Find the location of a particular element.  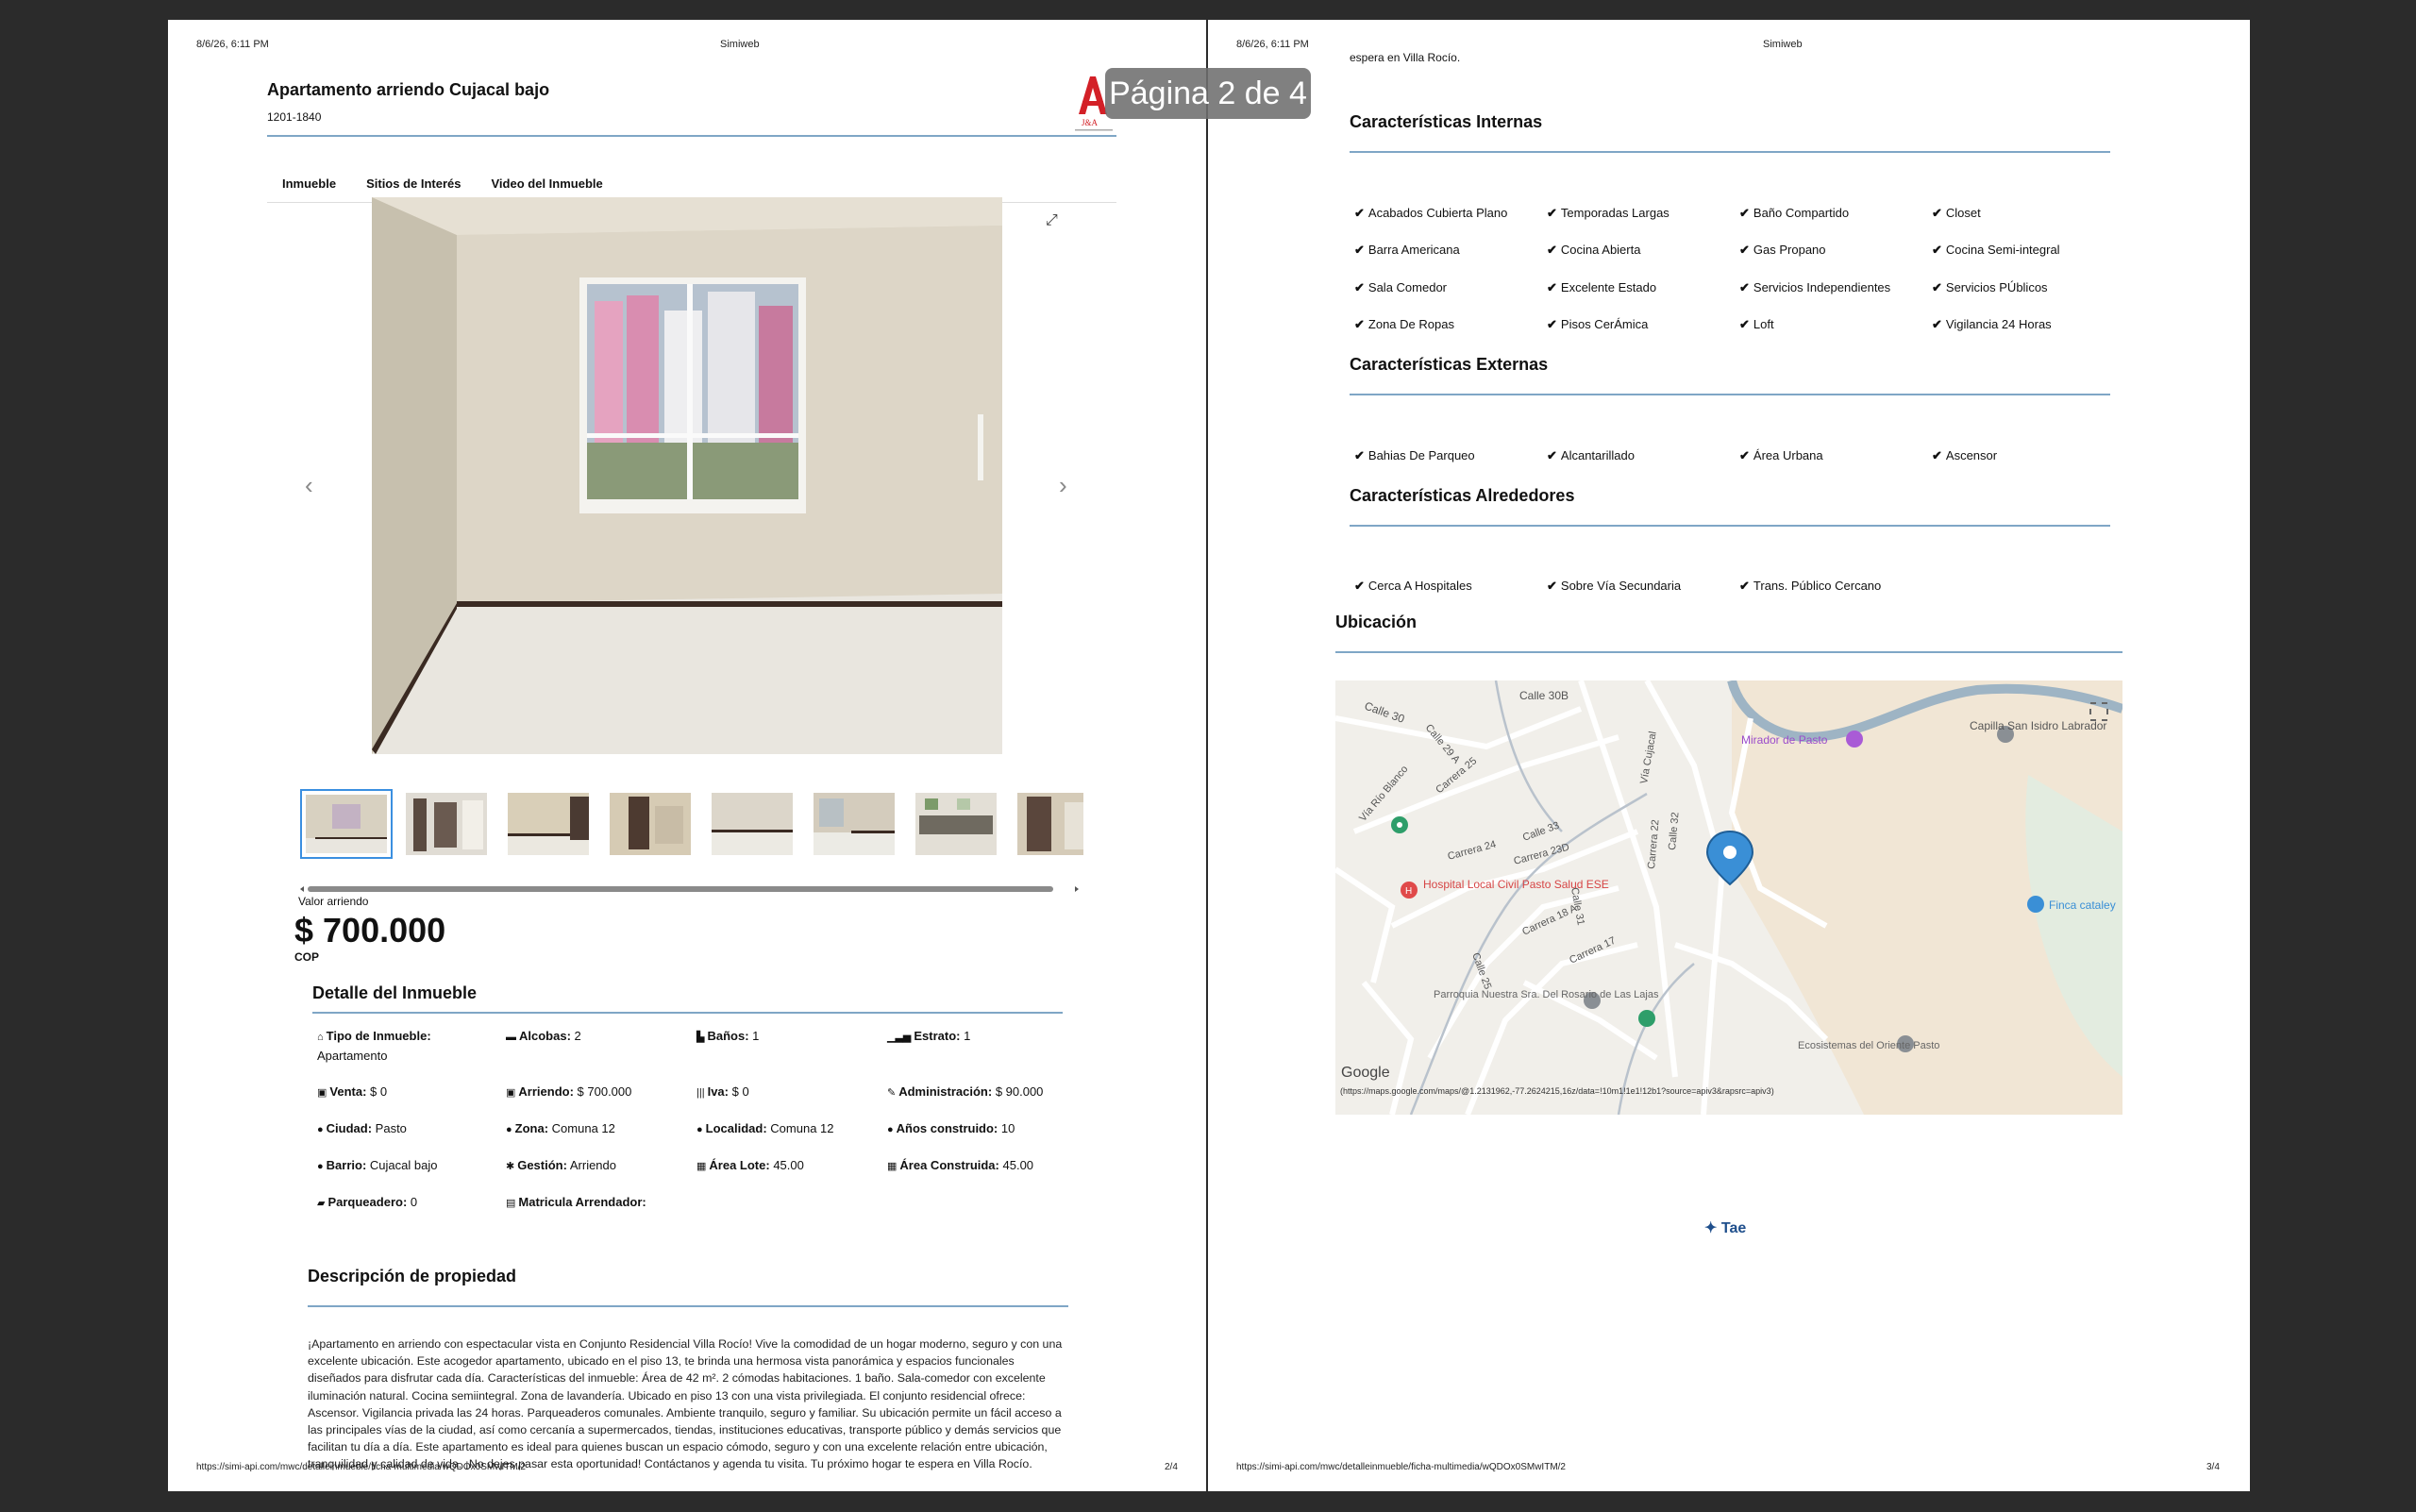

feature-item: ✔ Barra Americana is located at coordinates (1407, 250).